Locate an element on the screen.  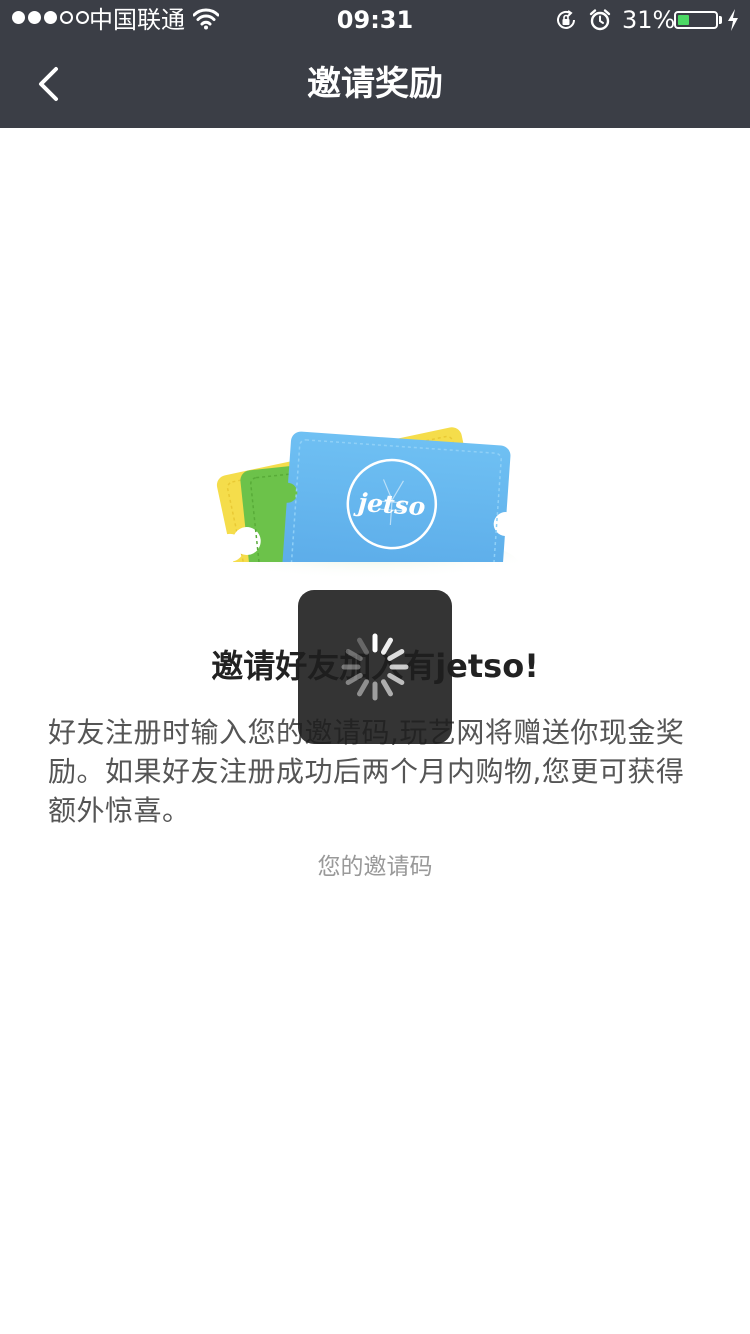
loading-overlay is located at coordinates (375, 667).